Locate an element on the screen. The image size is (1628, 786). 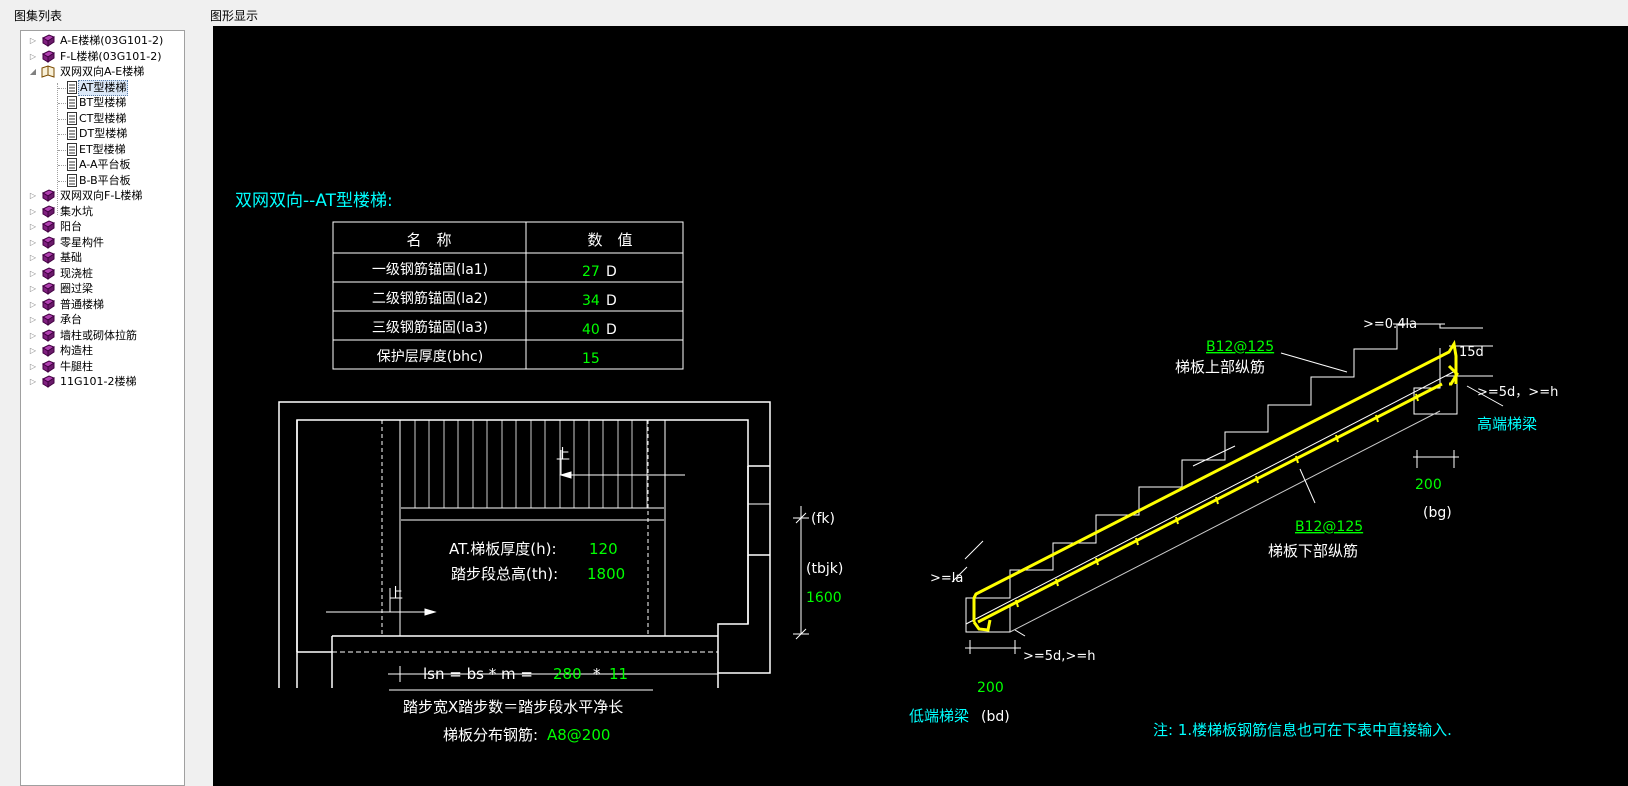
tree-item-label: B-B平台板 is located at coordinates (105, 180).